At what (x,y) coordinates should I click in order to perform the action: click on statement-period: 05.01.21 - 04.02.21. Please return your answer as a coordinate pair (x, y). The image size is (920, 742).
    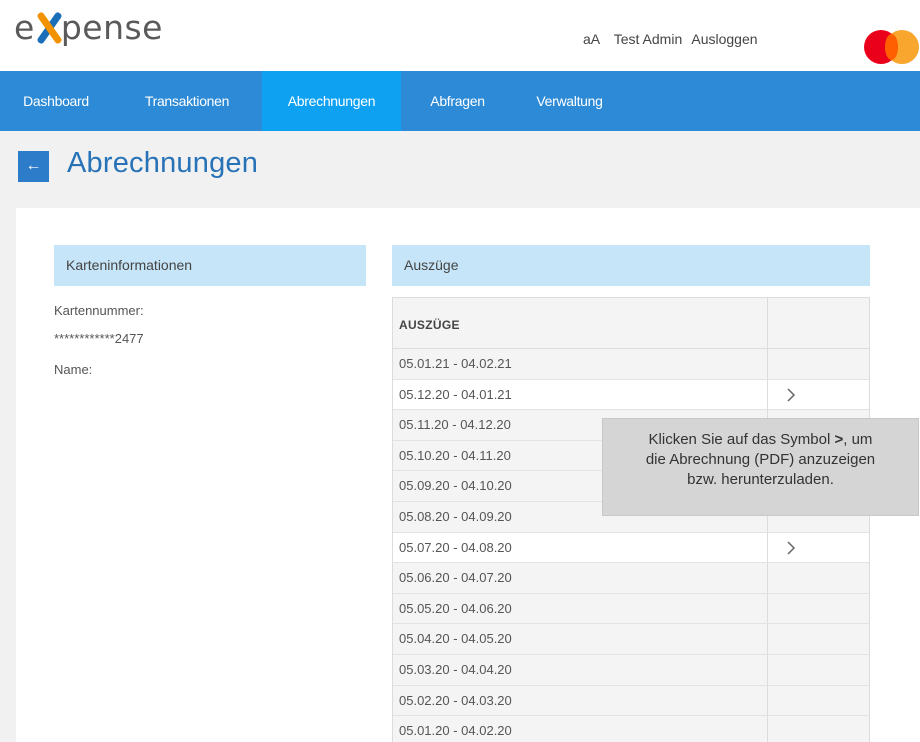
    Looking at the image, I should click on (580, 364).